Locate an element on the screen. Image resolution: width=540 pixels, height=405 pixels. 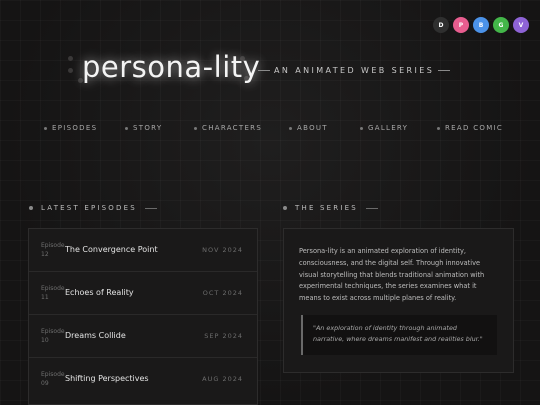
episode-number: Episode 11 is located at coordinates (53, 293).